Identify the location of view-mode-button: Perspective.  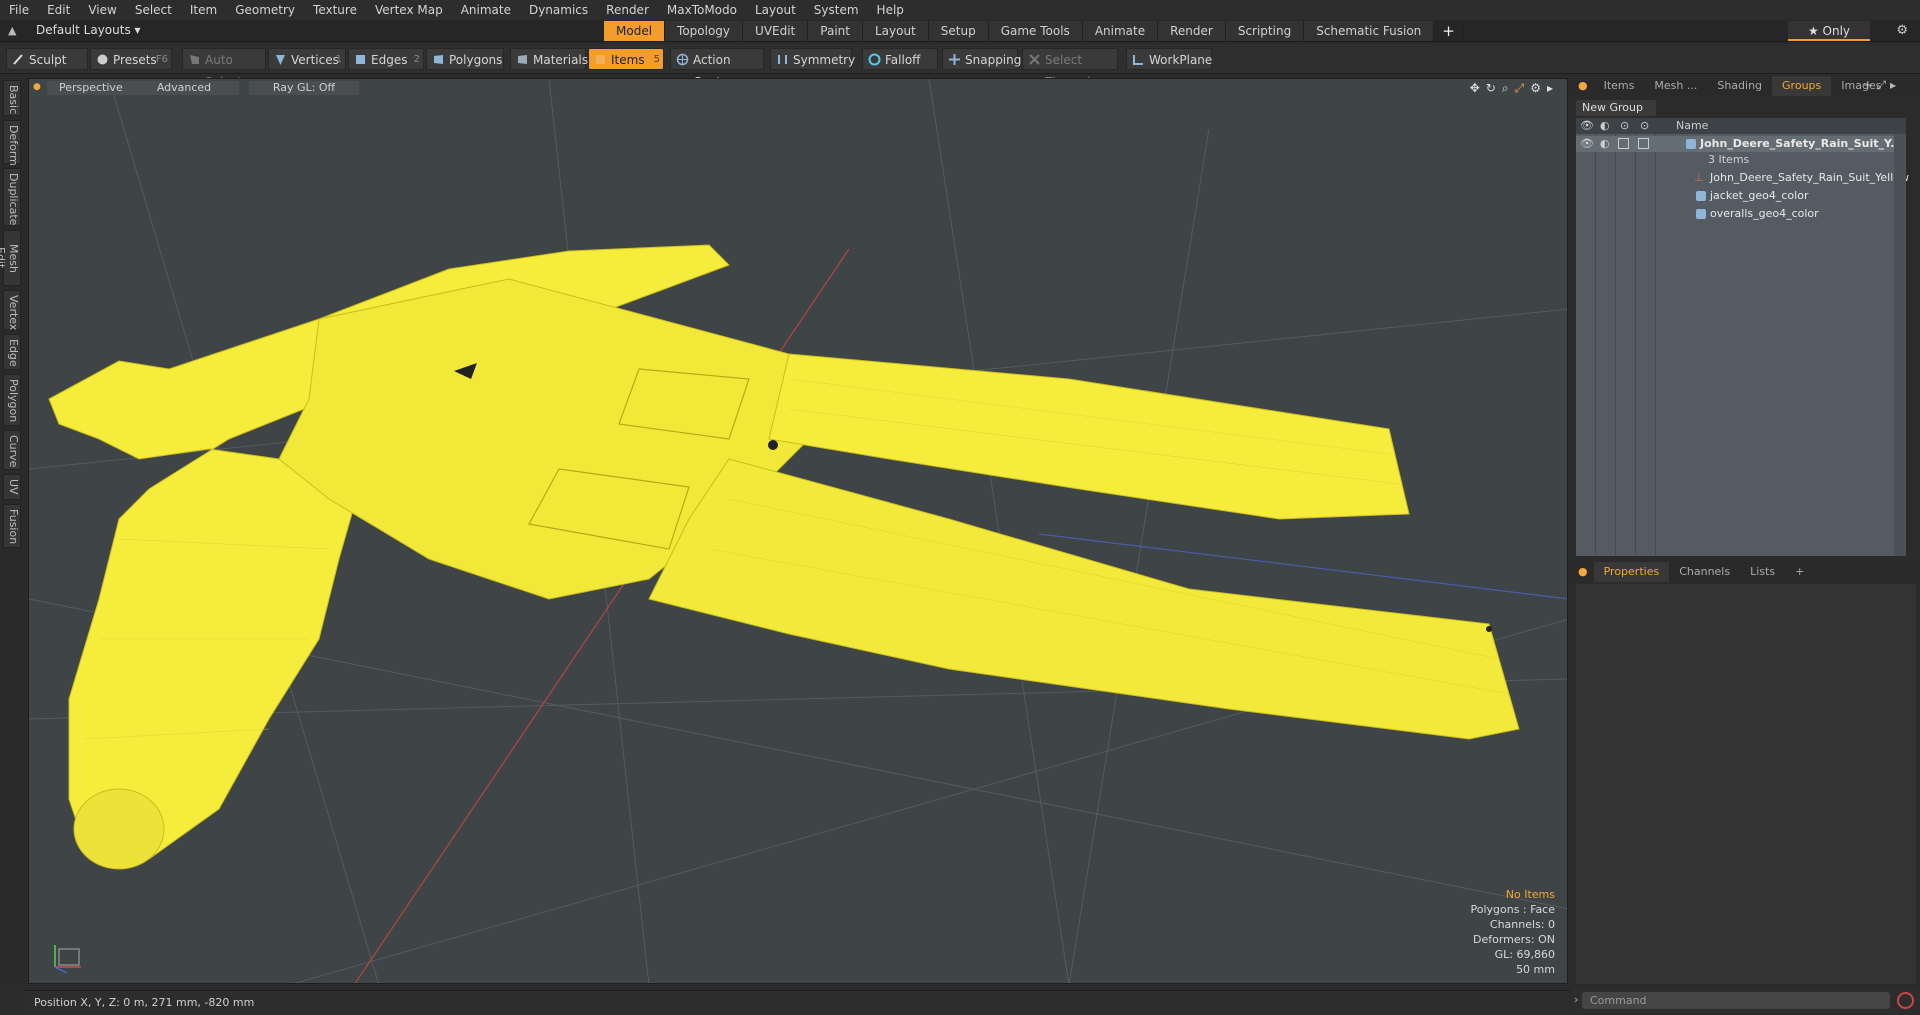
(91, 88).